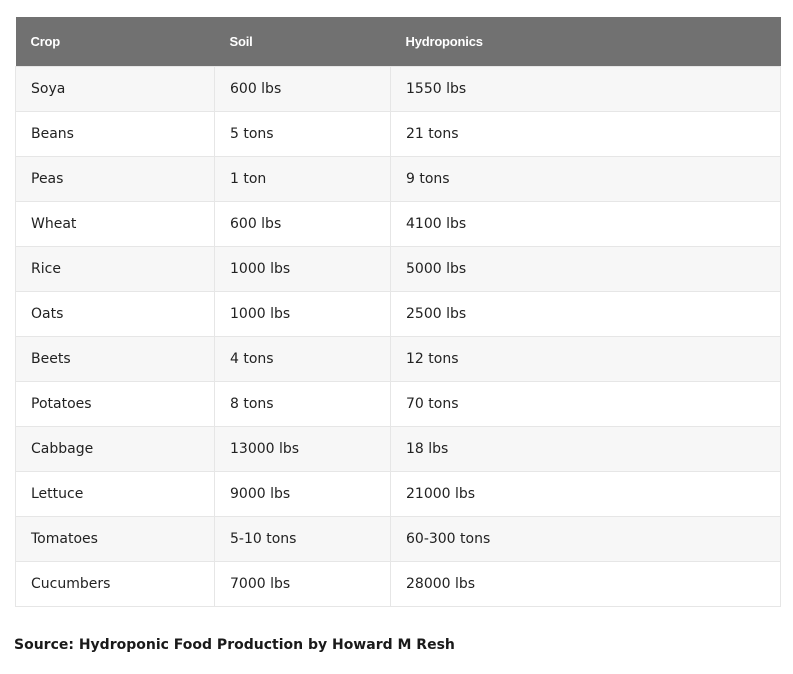 The image size is (793, 674). What do you see at coordinates (585, 41) in the screenshot?
I see `header-hydroponics: Hydroponics` at bounding box center [585, 41].